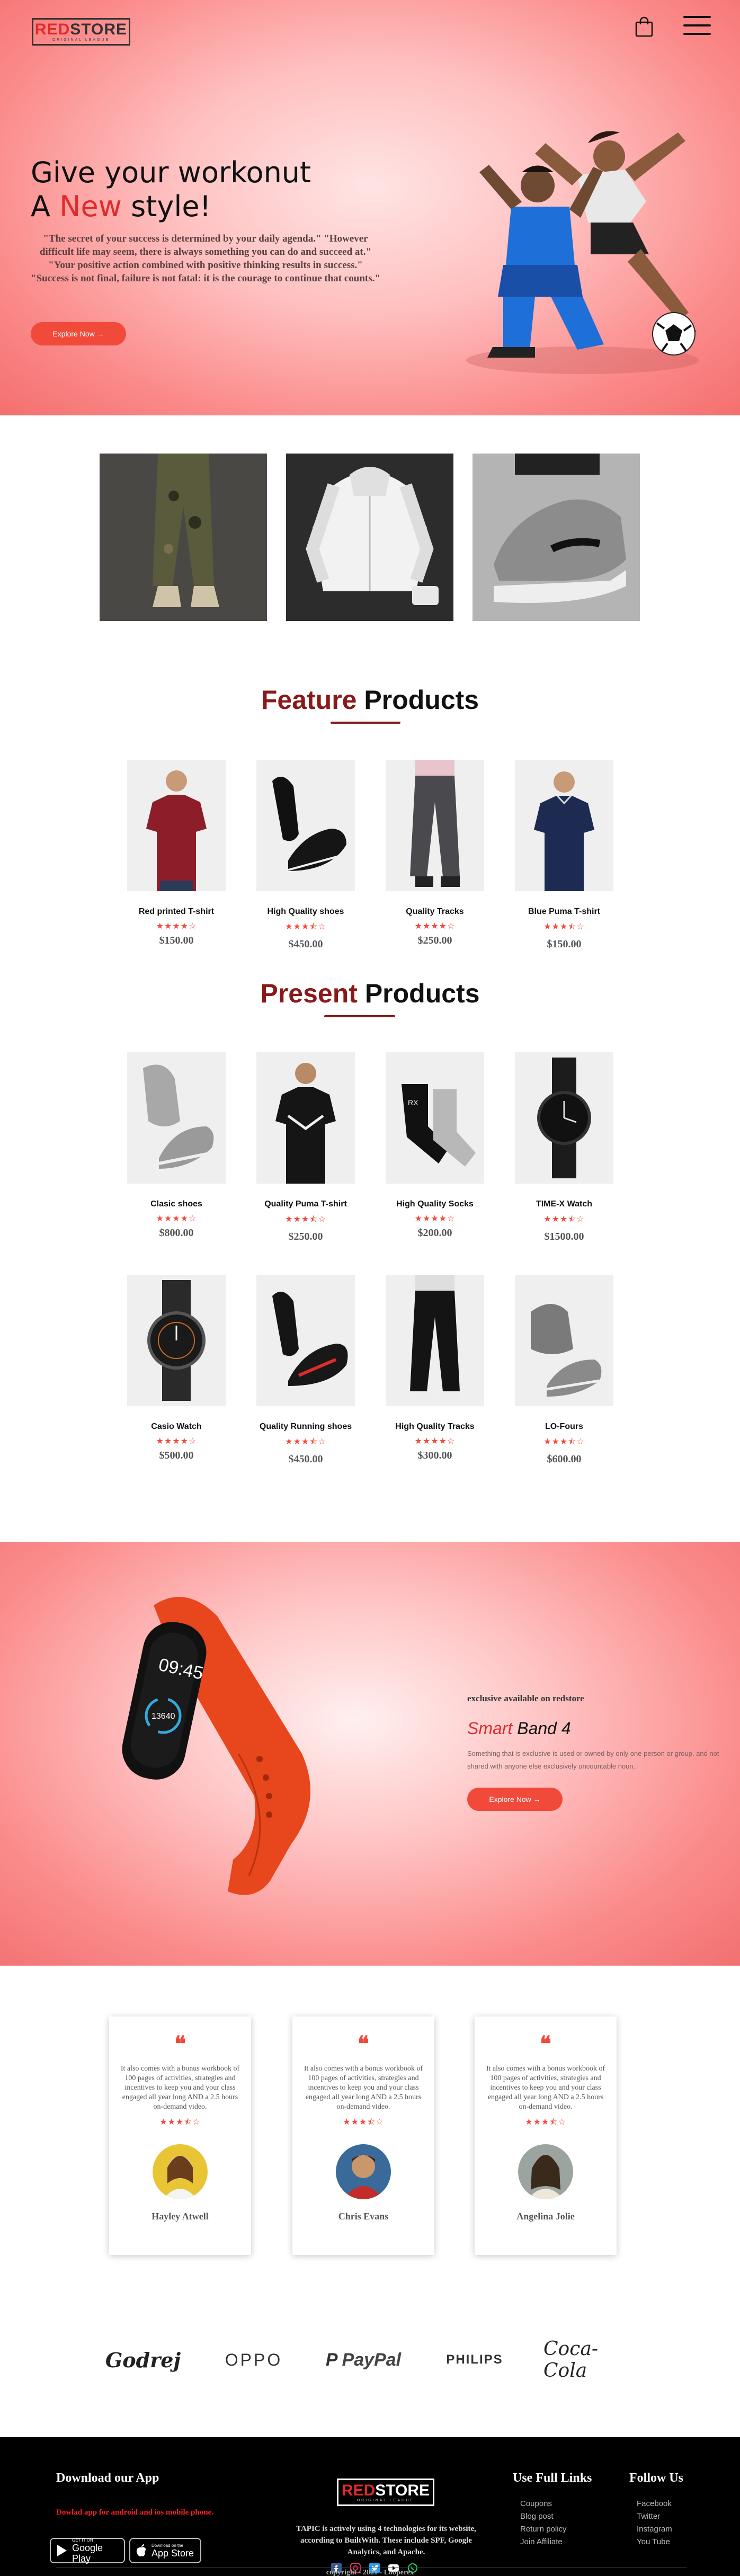 The height and width of the screenshot is (2576, 740). Describe the element at coordinates (305, 911) in the screenshot. I see `product-name: High Quality shoes` at that location.